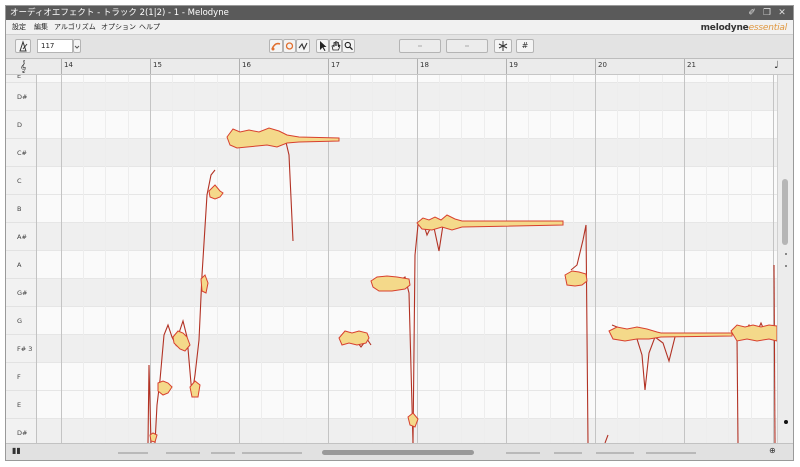  Describe the element at coordinates (772, 450) in the screenshot. I see `zoom-fit-icon: ⊕` at that location.